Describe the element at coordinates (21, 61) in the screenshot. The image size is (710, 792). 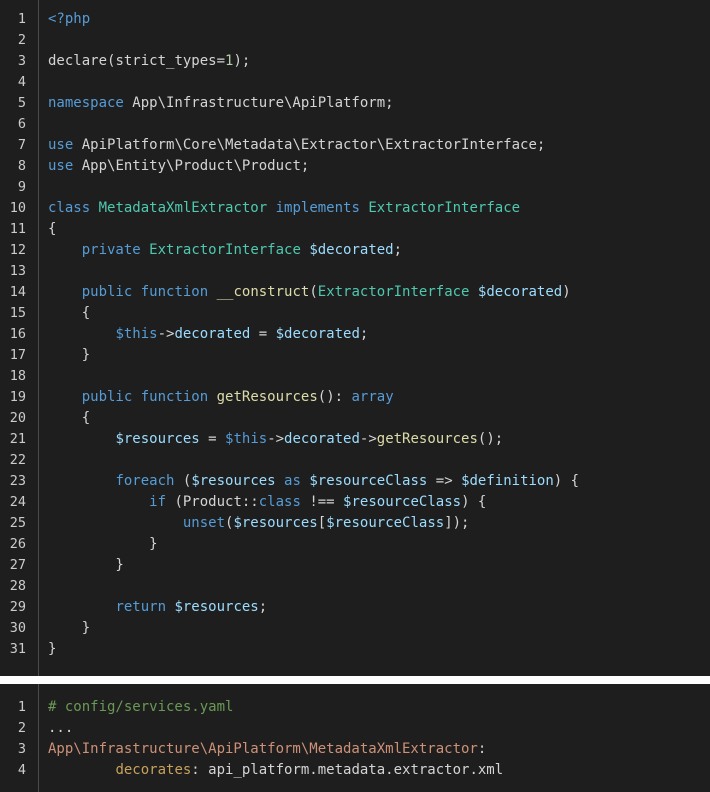
I see `line-number: 3` at that location.